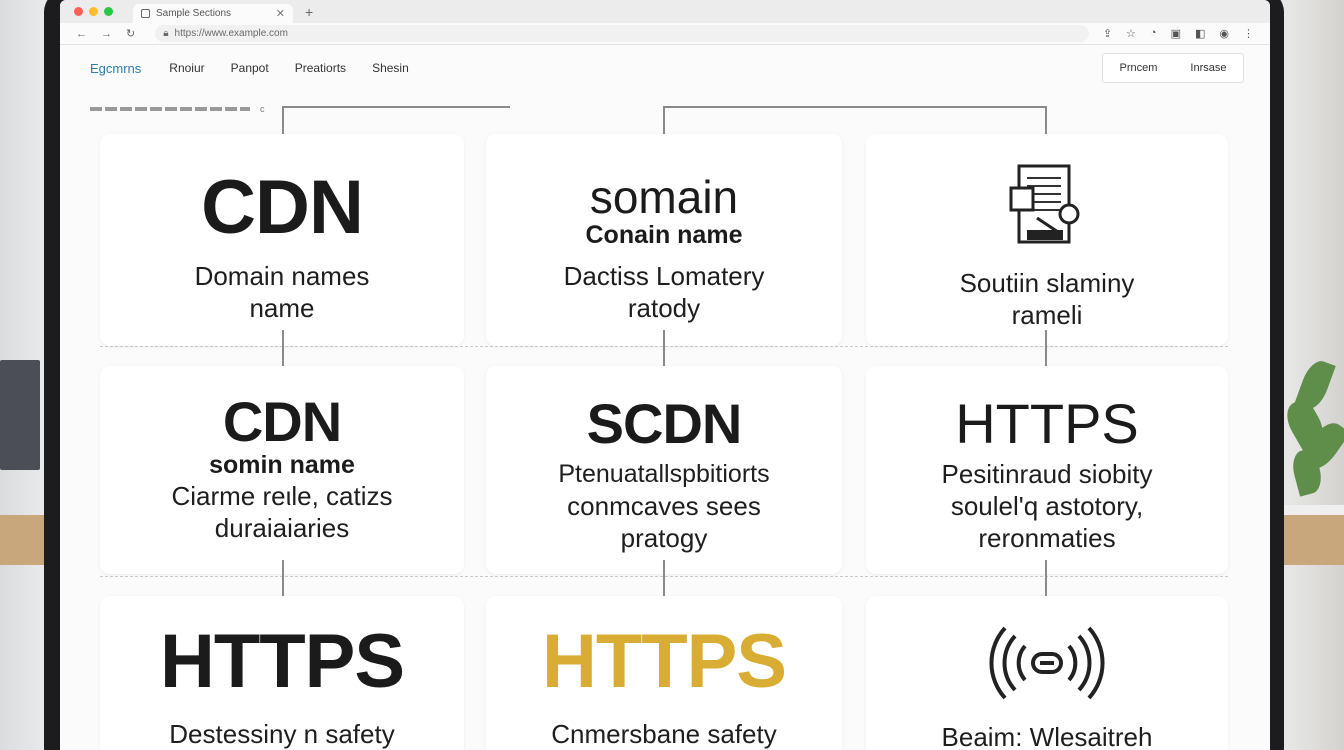 This screenshot has width=1344, height=750. Describe the element at coordinates (320, 68) in the screenshot. I see `nav-link-3: Preatiorts` at that location.